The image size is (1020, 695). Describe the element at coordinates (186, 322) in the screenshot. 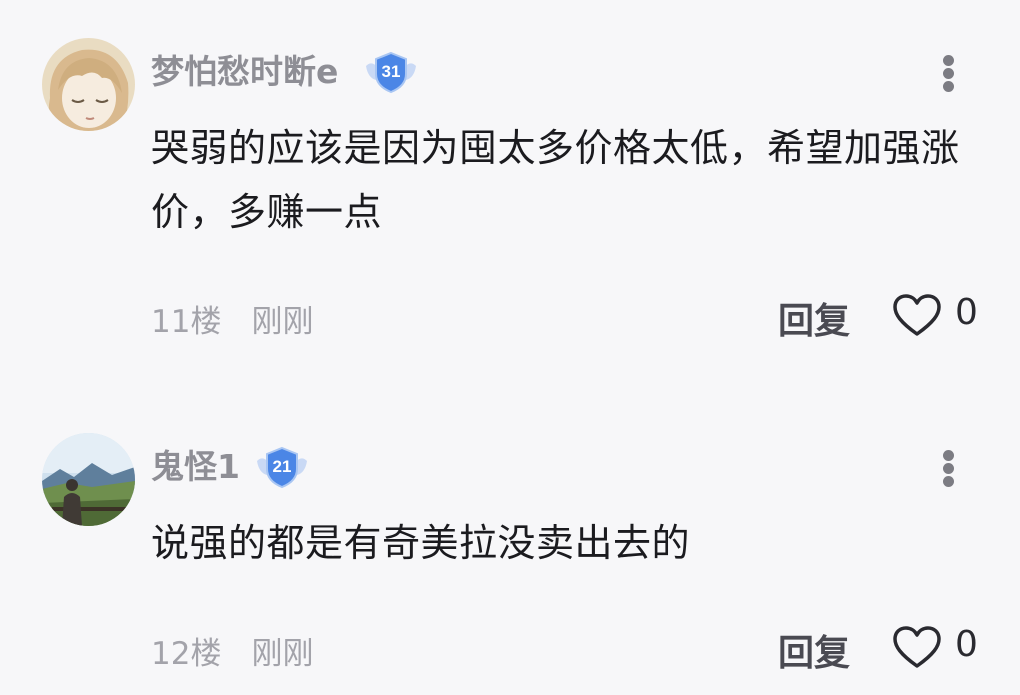

I see `floor-number: 11楼` at that location.